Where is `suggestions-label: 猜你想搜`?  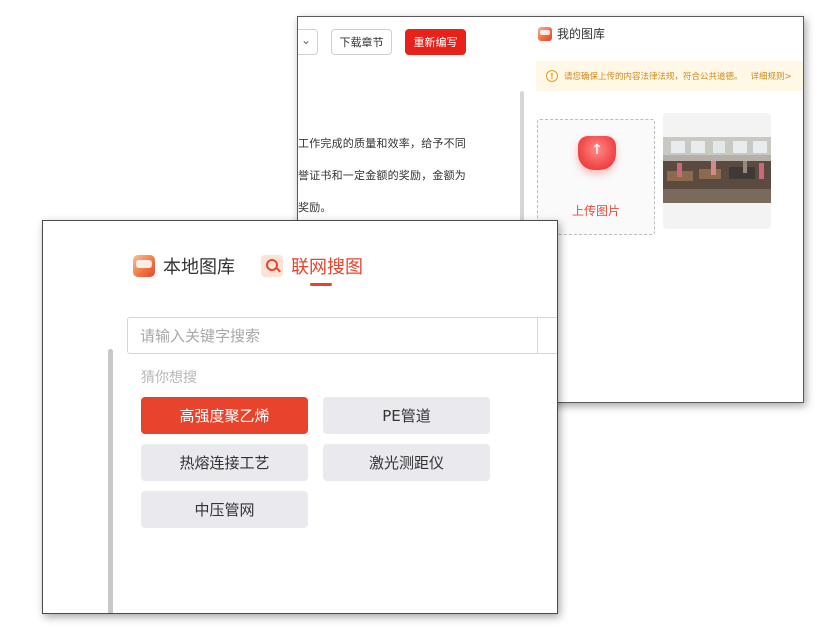 suggestions-label: 猜你想搜 is located at coordinates (169, 378).